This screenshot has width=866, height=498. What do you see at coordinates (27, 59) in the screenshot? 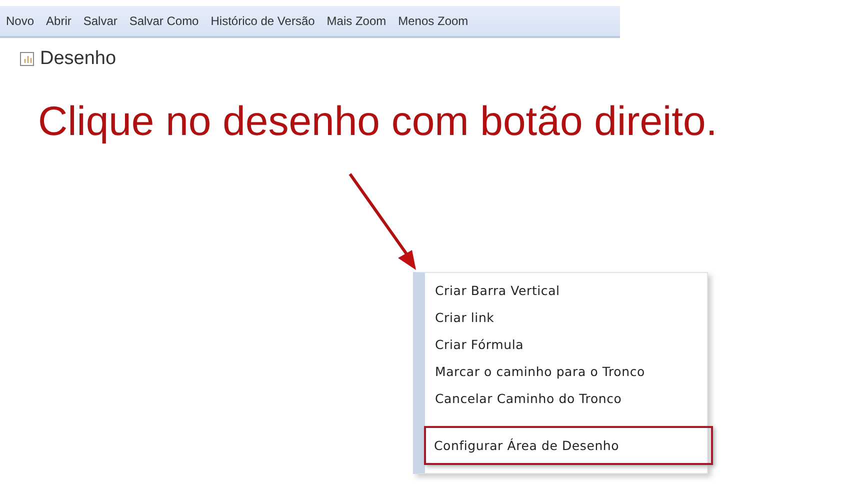
I see `chart-icon` at bounding box center [27, 59].